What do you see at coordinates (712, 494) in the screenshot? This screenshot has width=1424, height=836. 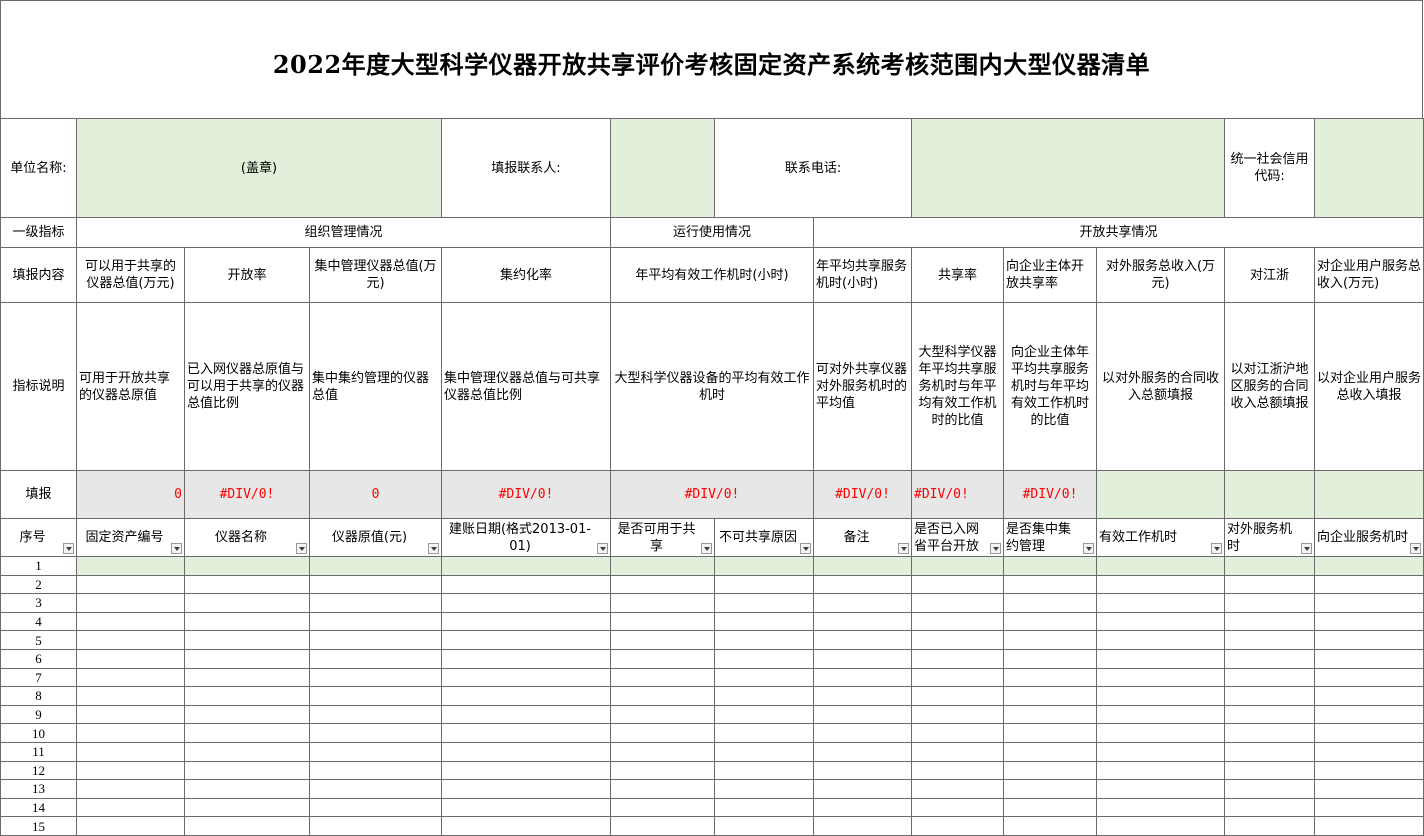 I see `fill-c5: #DIV/0!` at bounding box center [712, 494].